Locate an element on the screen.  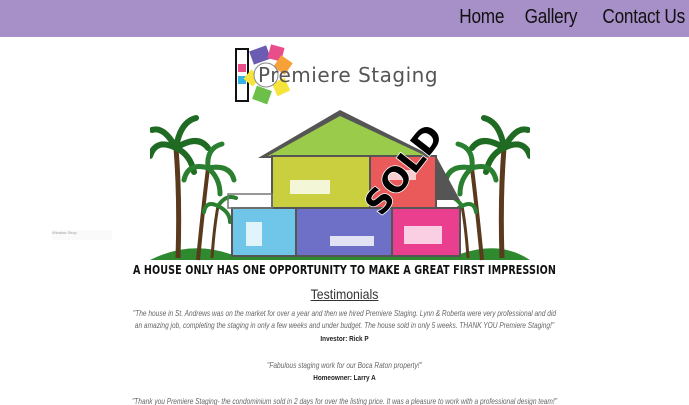
nav-gallery-link: Gallery is located at coordinates (550, 17).